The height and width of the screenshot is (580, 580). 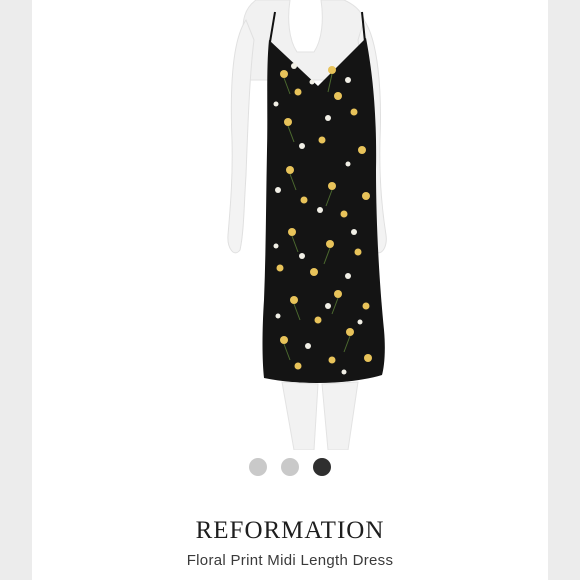 What do you see at coordinates (290, 530) in the screenshot?
I see `product-brand: REFORMATION` at bounding box center [290, 530].